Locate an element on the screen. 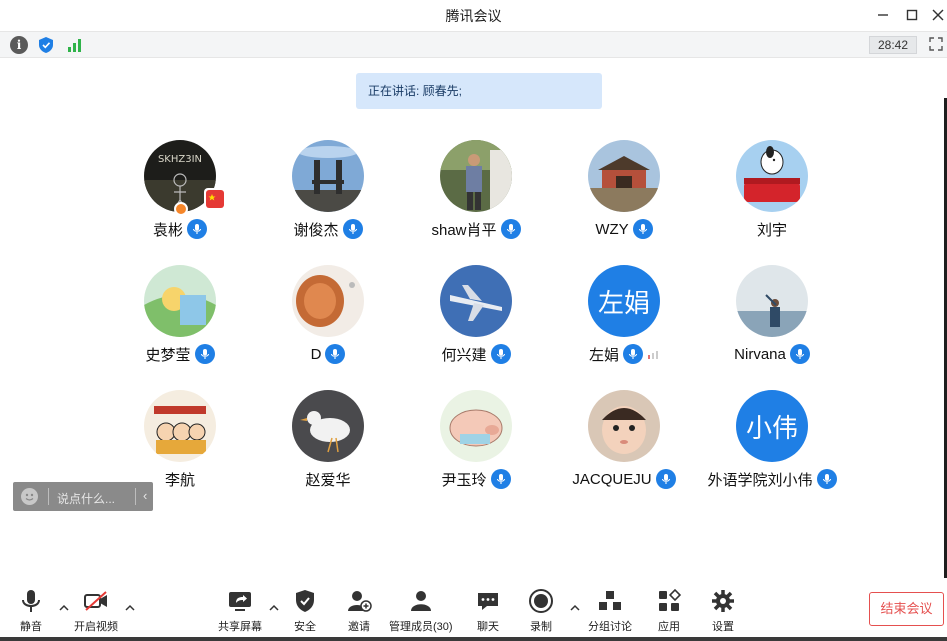 The height and width of the screenshot is (641, 947). participant-tile: SKHZ3IN 袁彬 is located at coordinates (180, 200).